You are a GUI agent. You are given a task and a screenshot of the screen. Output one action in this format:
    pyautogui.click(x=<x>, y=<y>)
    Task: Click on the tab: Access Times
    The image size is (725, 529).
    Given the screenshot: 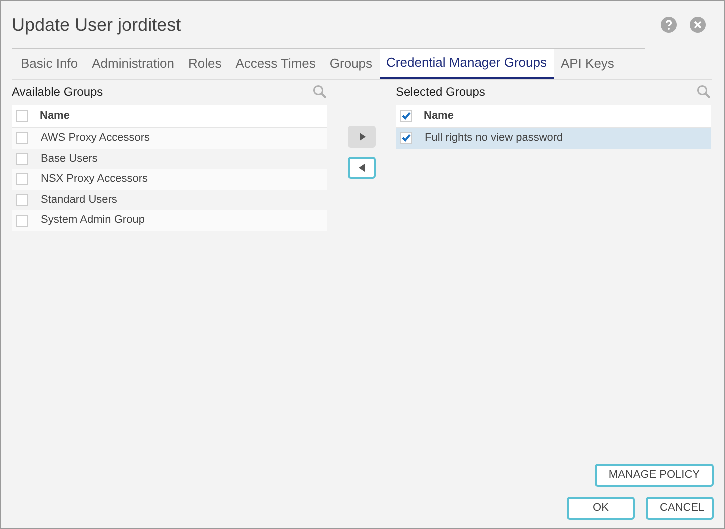 What is the action you would take?
    pyautogui.click(x=275, y=64)
    